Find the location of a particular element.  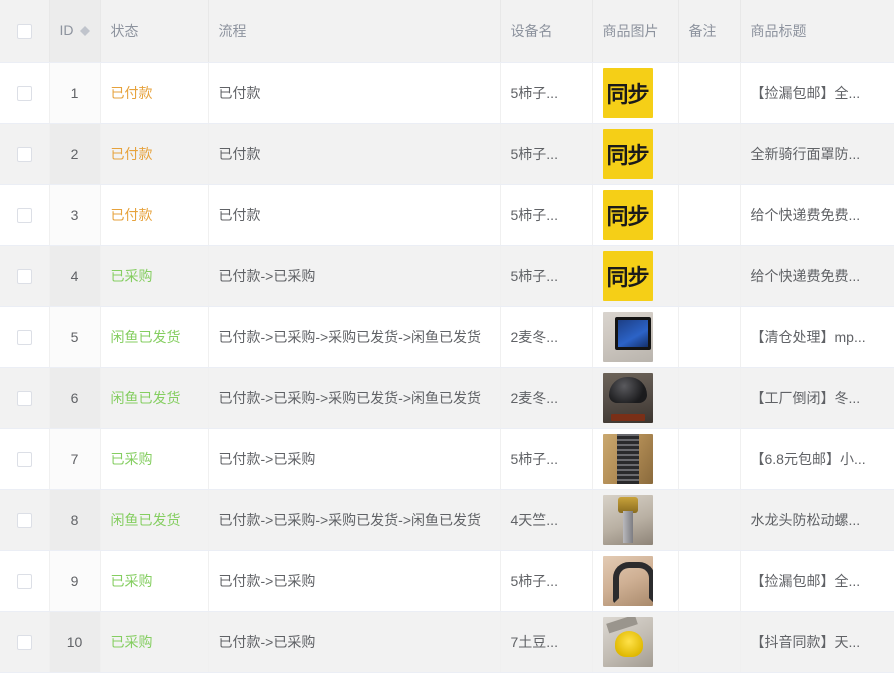

cell-product-image: 同步 is located at coordinates (635, 93).